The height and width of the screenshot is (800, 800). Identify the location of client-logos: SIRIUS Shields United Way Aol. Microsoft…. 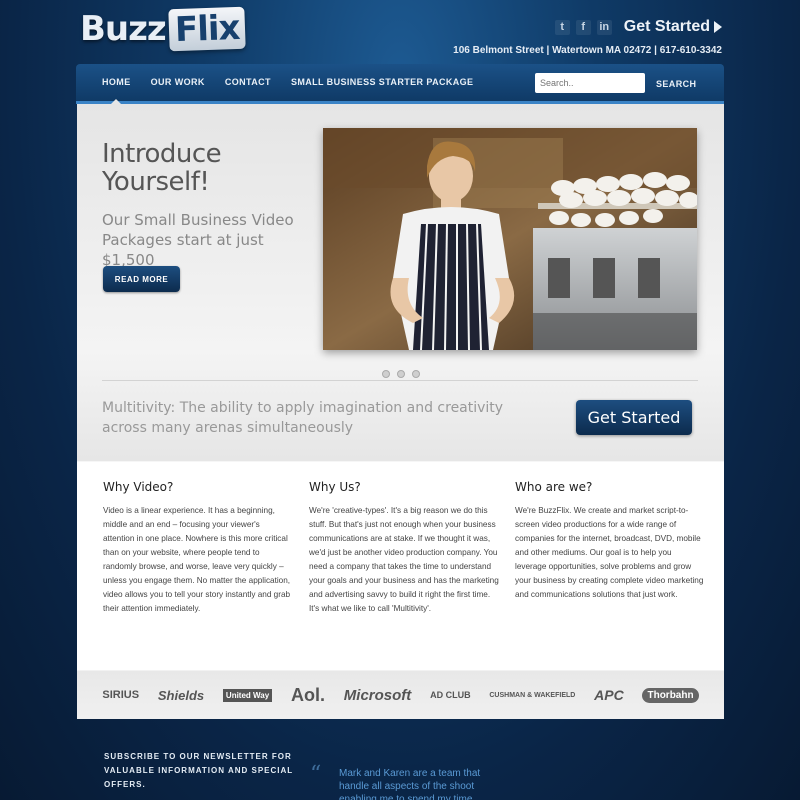
(400, 695).